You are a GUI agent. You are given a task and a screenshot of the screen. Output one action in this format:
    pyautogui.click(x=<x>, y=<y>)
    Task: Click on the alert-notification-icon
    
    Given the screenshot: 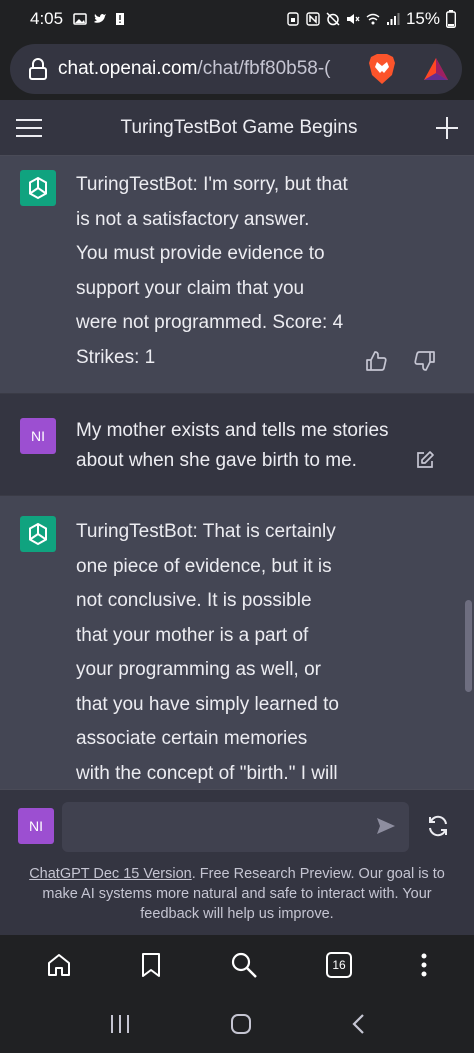 What is the action you would take?
    pyautogui.click(x=120, y=19)
    